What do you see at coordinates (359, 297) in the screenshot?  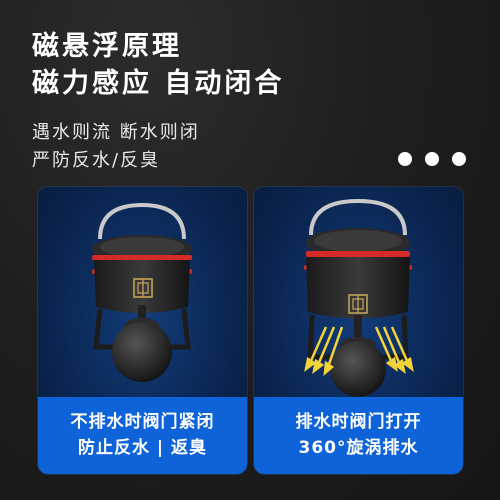 I see `floor-drain-open-illustration` at bounding box center [359, 297].